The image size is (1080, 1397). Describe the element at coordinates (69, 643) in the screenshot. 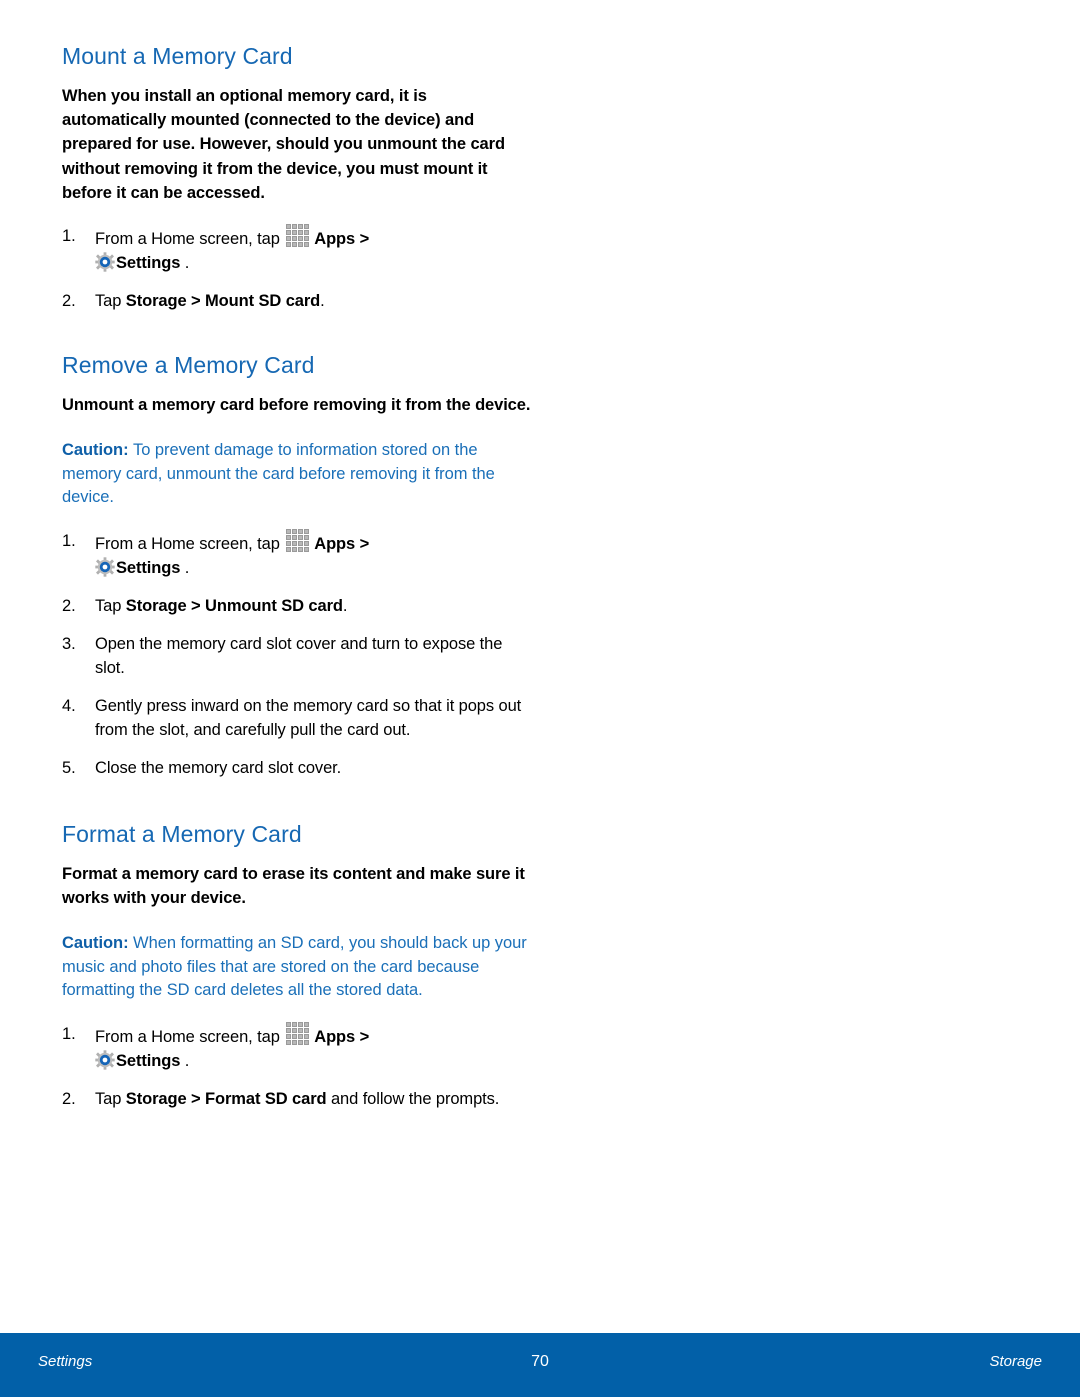

I see `step-number: 3.` at that location.